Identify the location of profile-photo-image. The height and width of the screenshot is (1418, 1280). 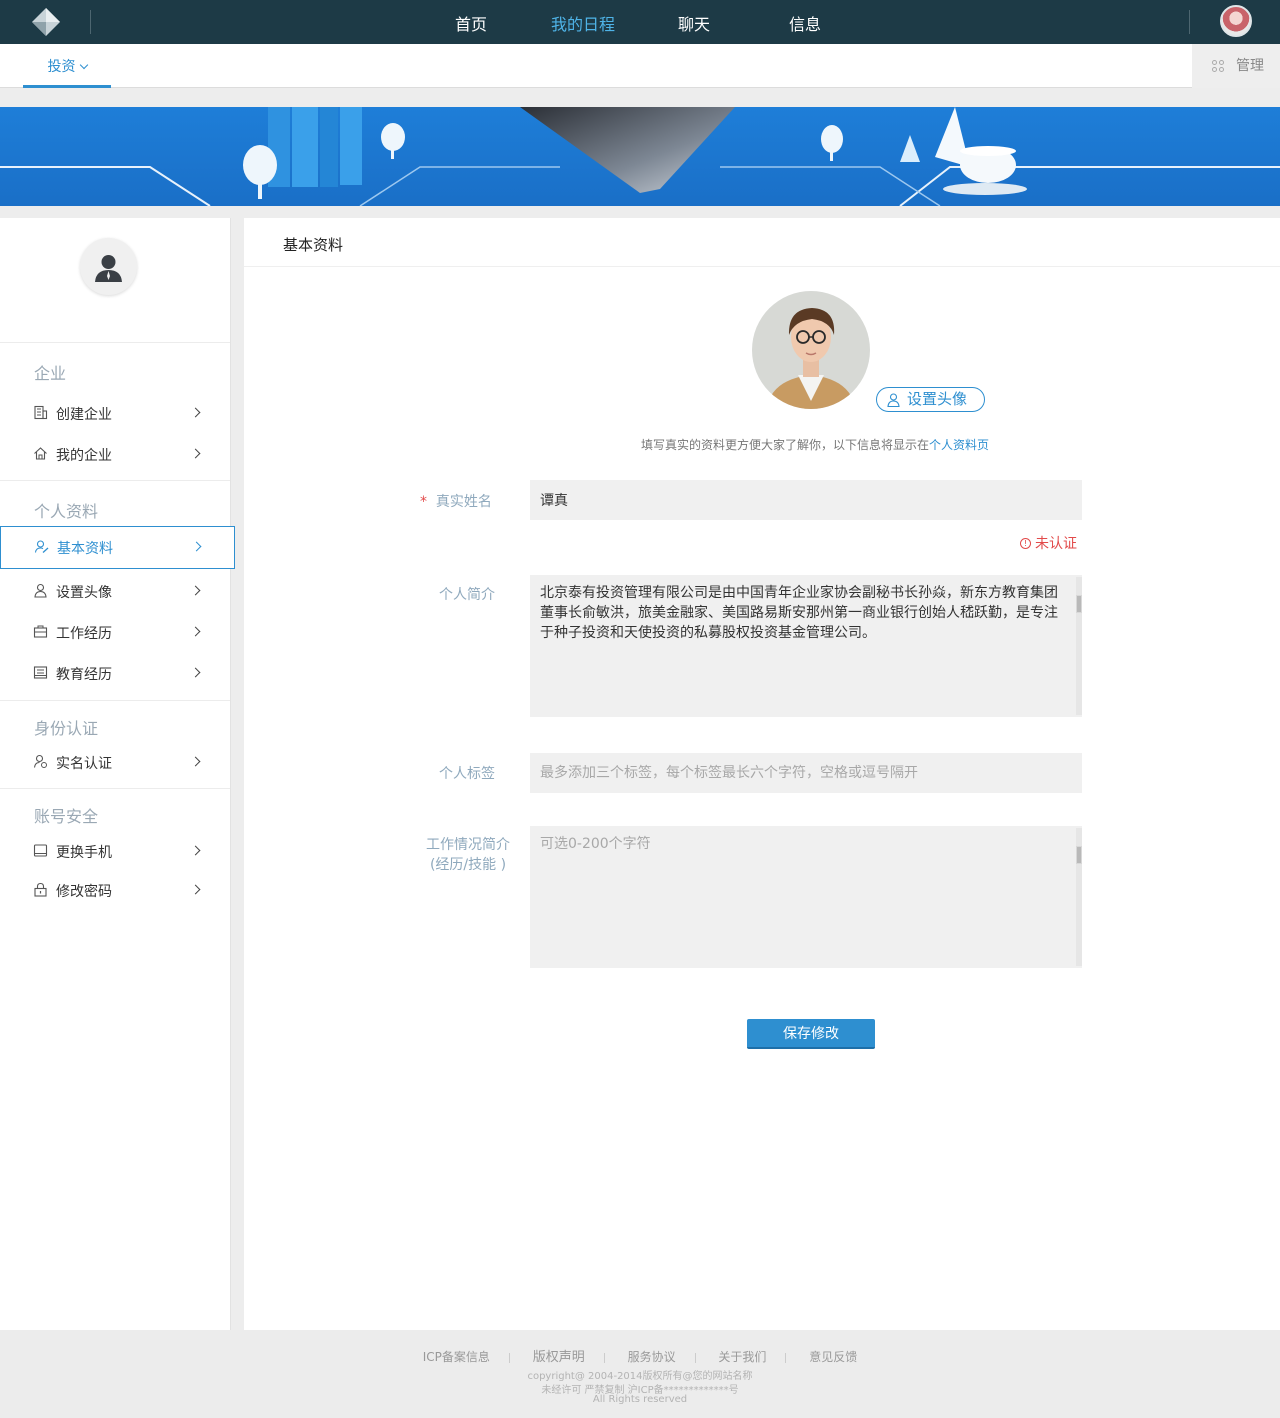
(811, 350).